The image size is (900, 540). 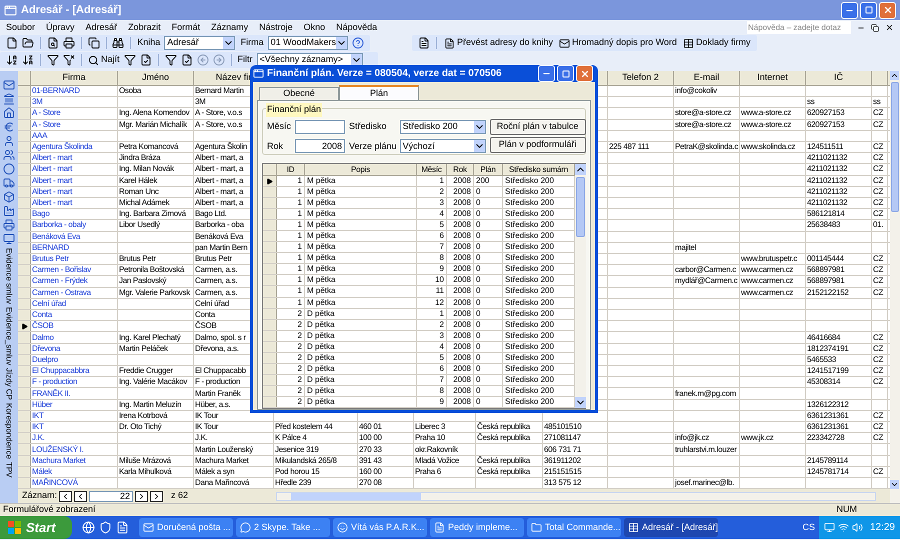 What do you see at coordinates (843, 527) in the screenshot?
I see `network-icon` at bounding box center [843, 527].